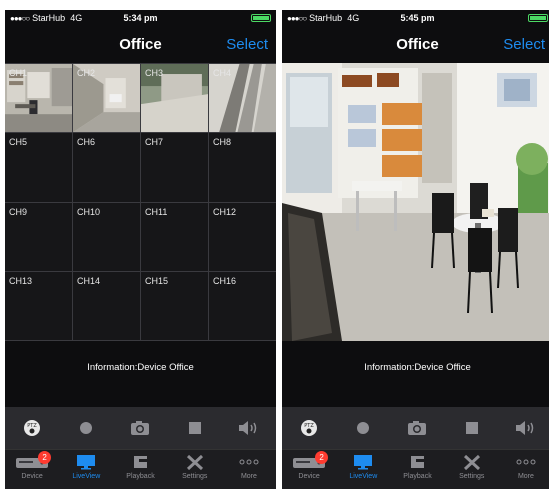 This screenshot has height=489, width=549. Describe the element at coordinates (157, 280) in the screenshot. I see `channel-label: CH15` at that location.